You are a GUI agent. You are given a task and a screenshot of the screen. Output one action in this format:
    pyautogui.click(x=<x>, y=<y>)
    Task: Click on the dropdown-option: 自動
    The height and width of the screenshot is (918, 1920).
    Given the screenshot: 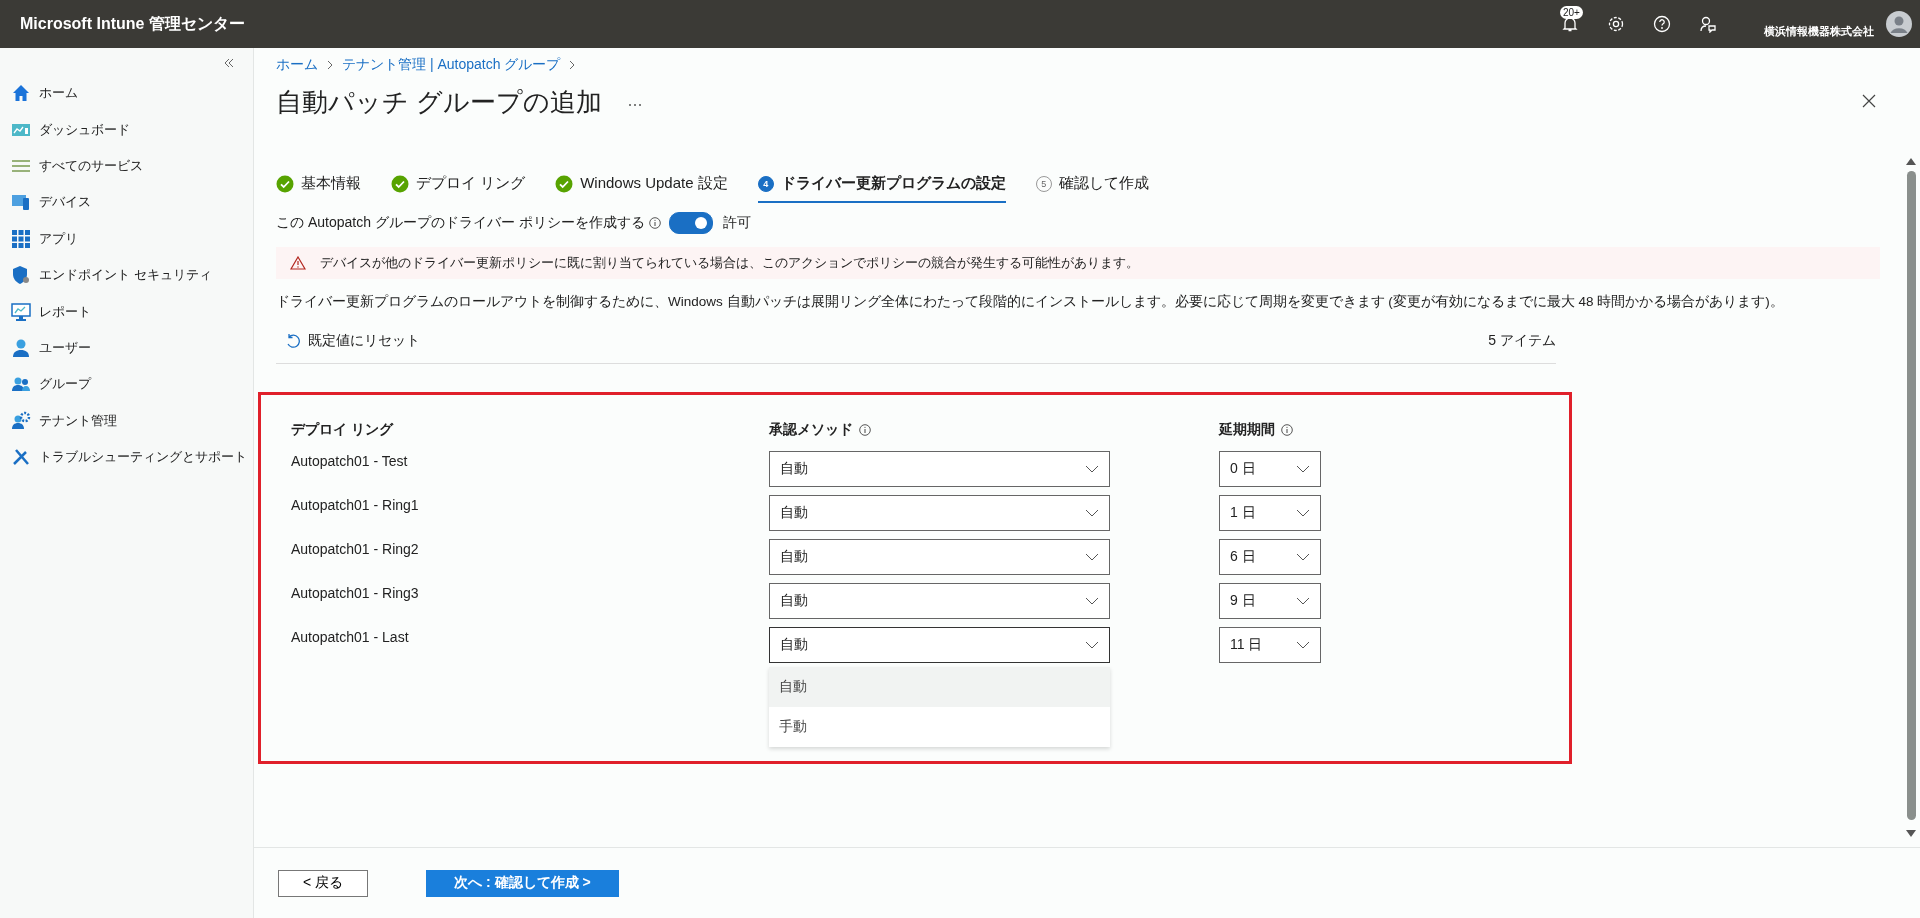 What is the action you would take?
    pyautogui.click(x=939, y=687)
    